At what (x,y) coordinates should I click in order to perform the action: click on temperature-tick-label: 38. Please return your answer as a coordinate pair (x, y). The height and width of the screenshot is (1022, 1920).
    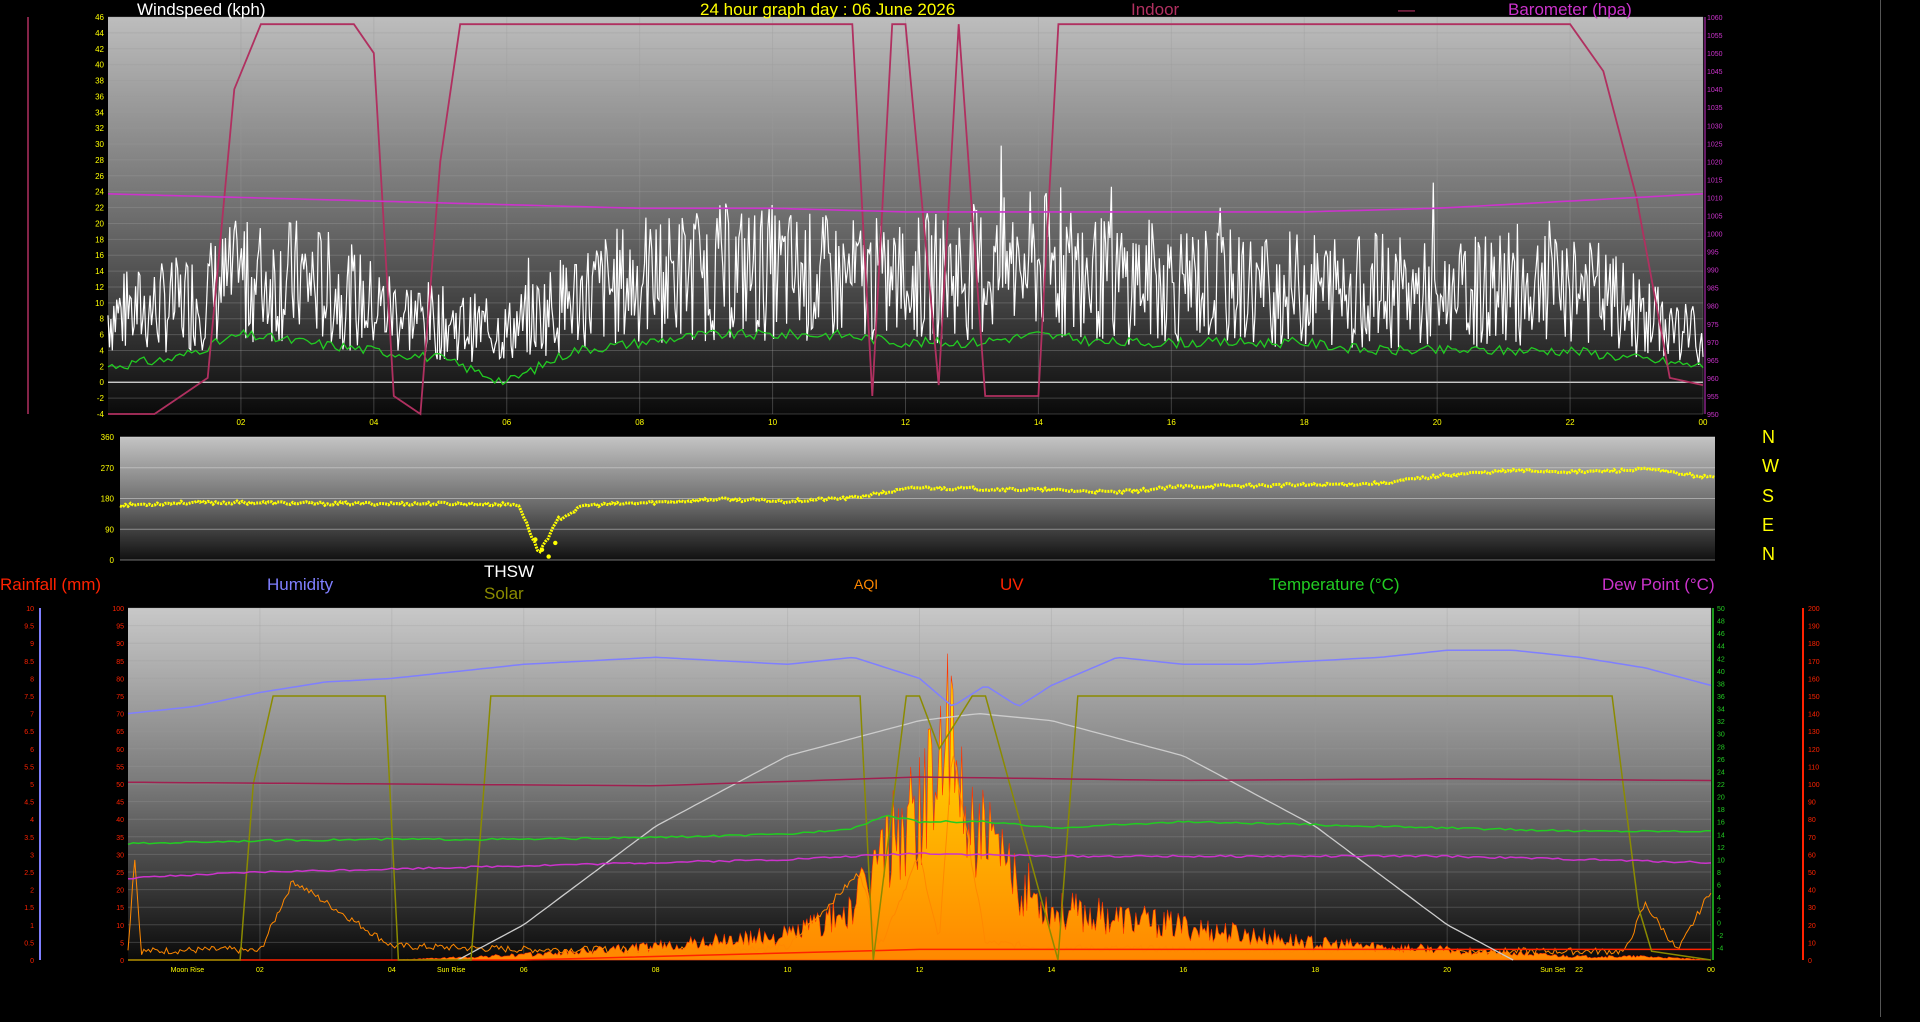
    Looking at the image, I should click on (1721, 684).